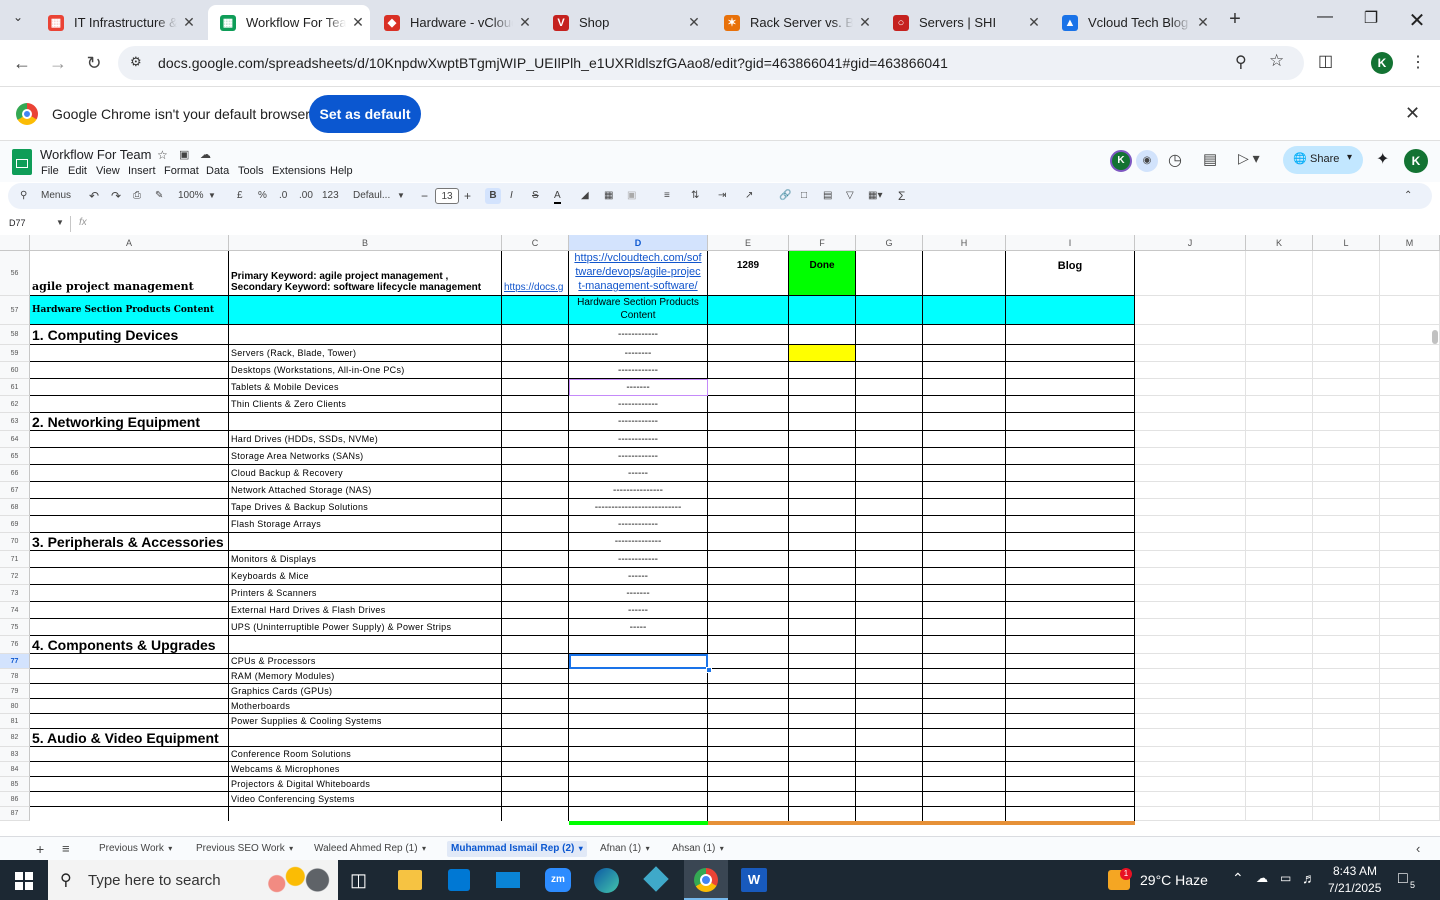 The image size is (1440, 900). Describe the element at coordinates (330, 196) in the screenshot. I see `number-format-button: 123` at that location.